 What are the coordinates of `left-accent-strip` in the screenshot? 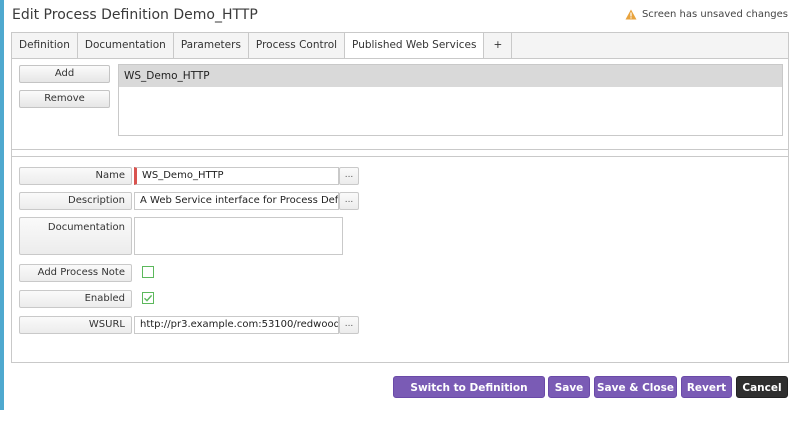 It's located at (2, 205).